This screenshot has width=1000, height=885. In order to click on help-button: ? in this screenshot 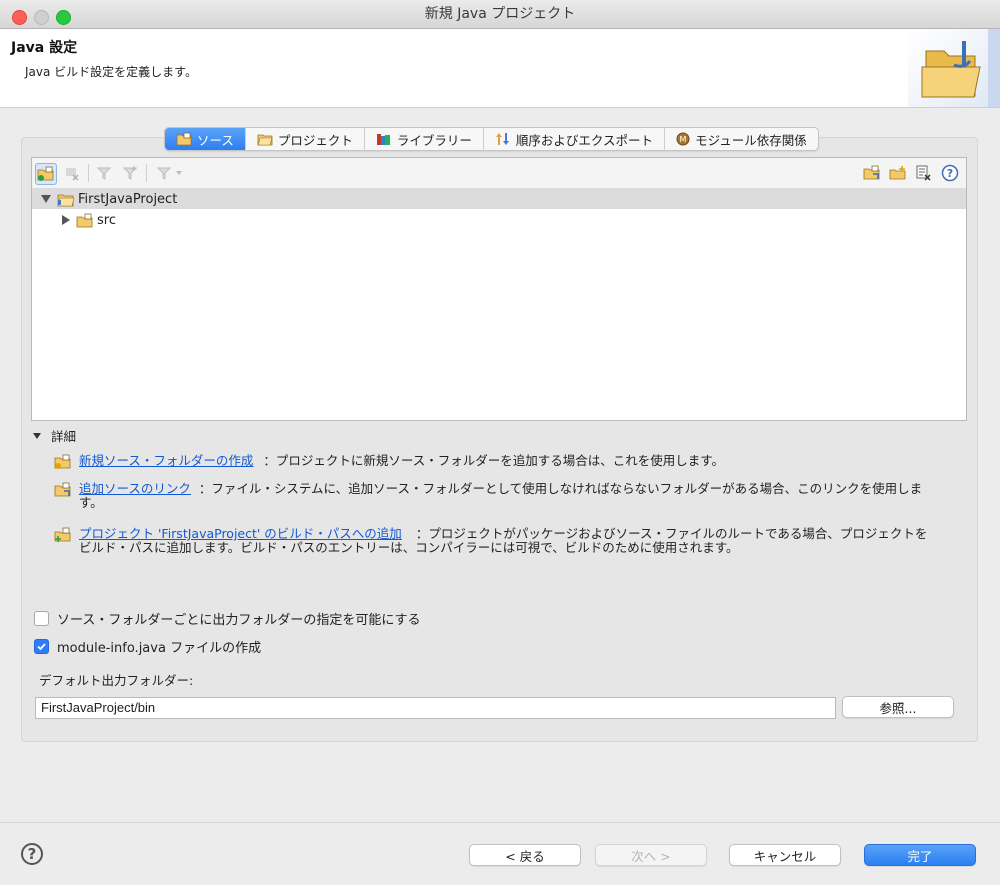, I will do `click(32, 854)`.